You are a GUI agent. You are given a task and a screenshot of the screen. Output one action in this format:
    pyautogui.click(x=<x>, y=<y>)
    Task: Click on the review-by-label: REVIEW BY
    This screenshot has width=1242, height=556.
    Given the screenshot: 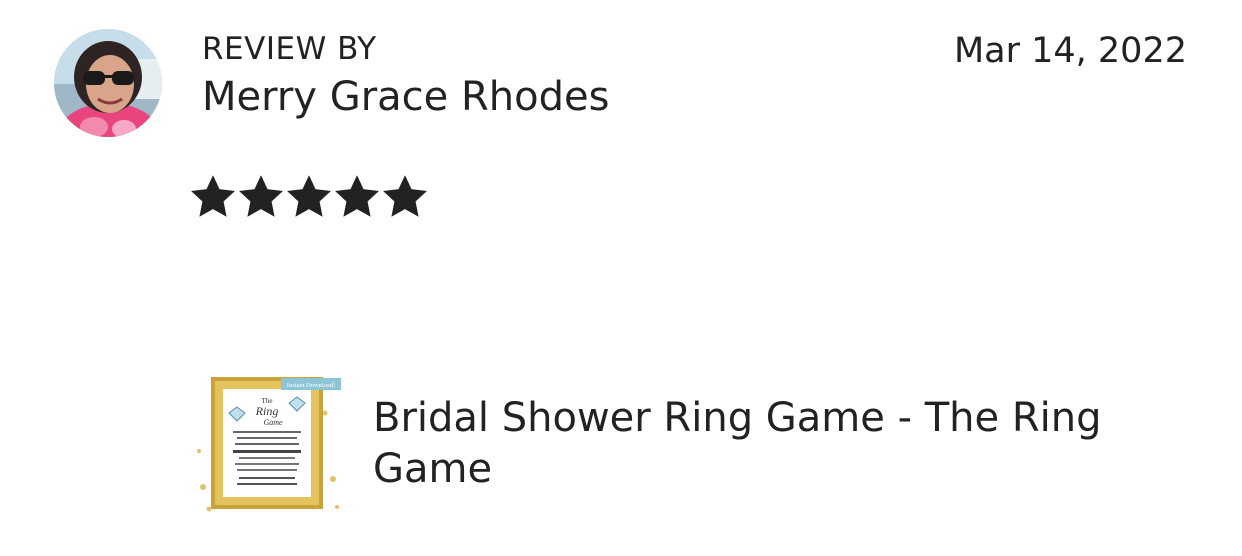 What is the action you would take?
    pyautogui.click(x=289, y=49)
    